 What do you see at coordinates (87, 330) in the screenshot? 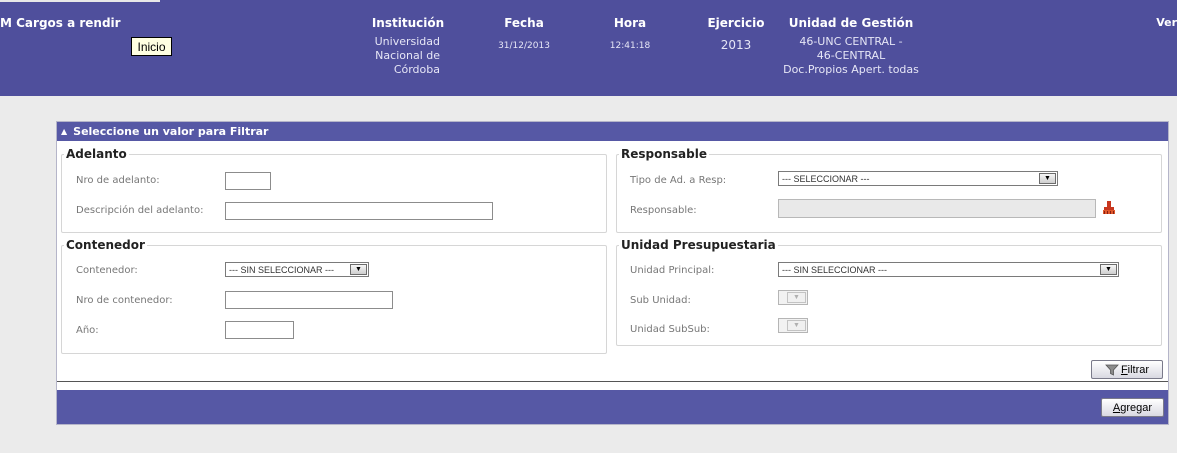
I see `anio-label: Año:` at bounding box center [87, 330].